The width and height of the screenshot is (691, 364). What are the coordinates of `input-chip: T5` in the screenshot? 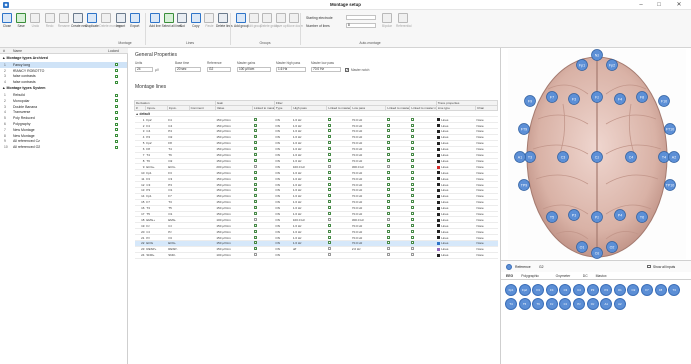 It's located at (524, 304).